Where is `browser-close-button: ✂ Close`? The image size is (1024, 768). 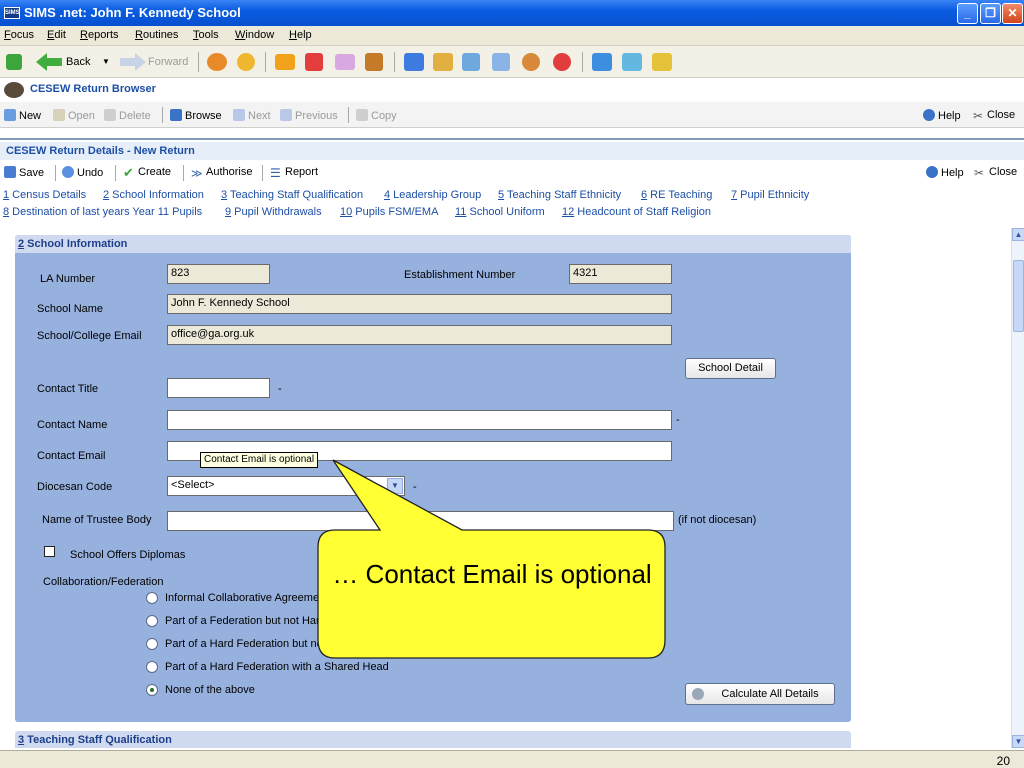
browser-close-button: ✂ Close is located at coordinates (993, 115).